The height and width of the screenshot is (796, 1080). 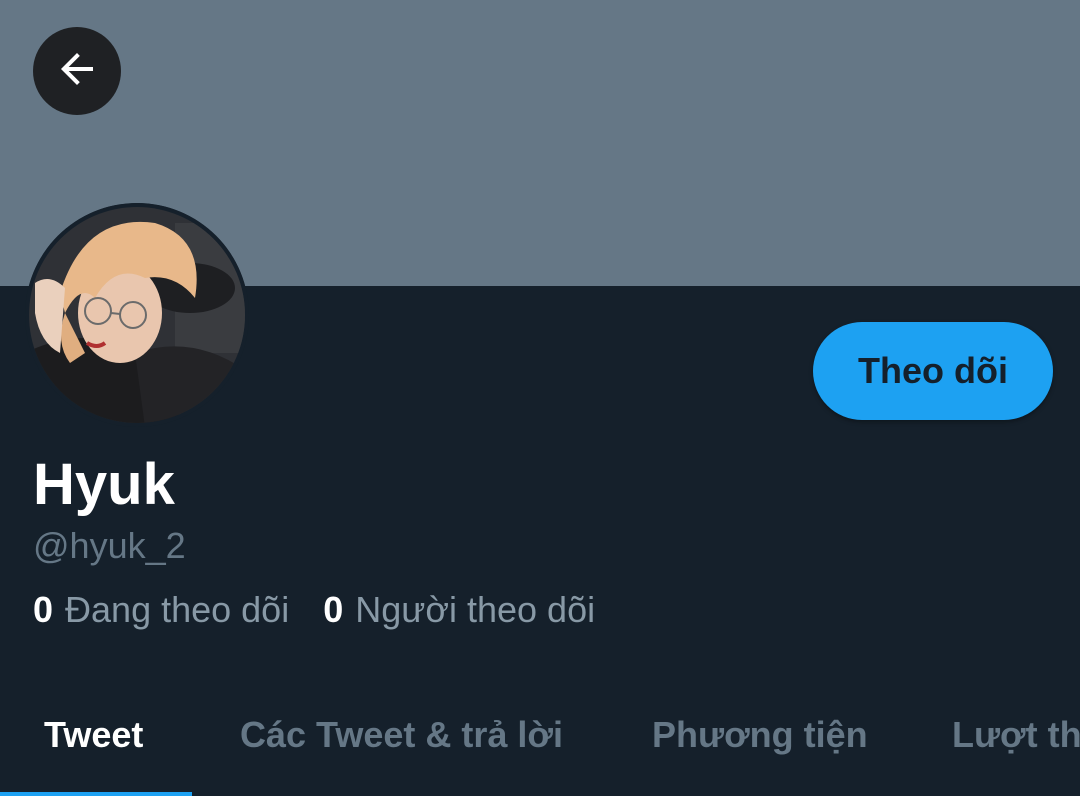 I want to click on tab-tweets: Tweet, so click(x=93, y=735).